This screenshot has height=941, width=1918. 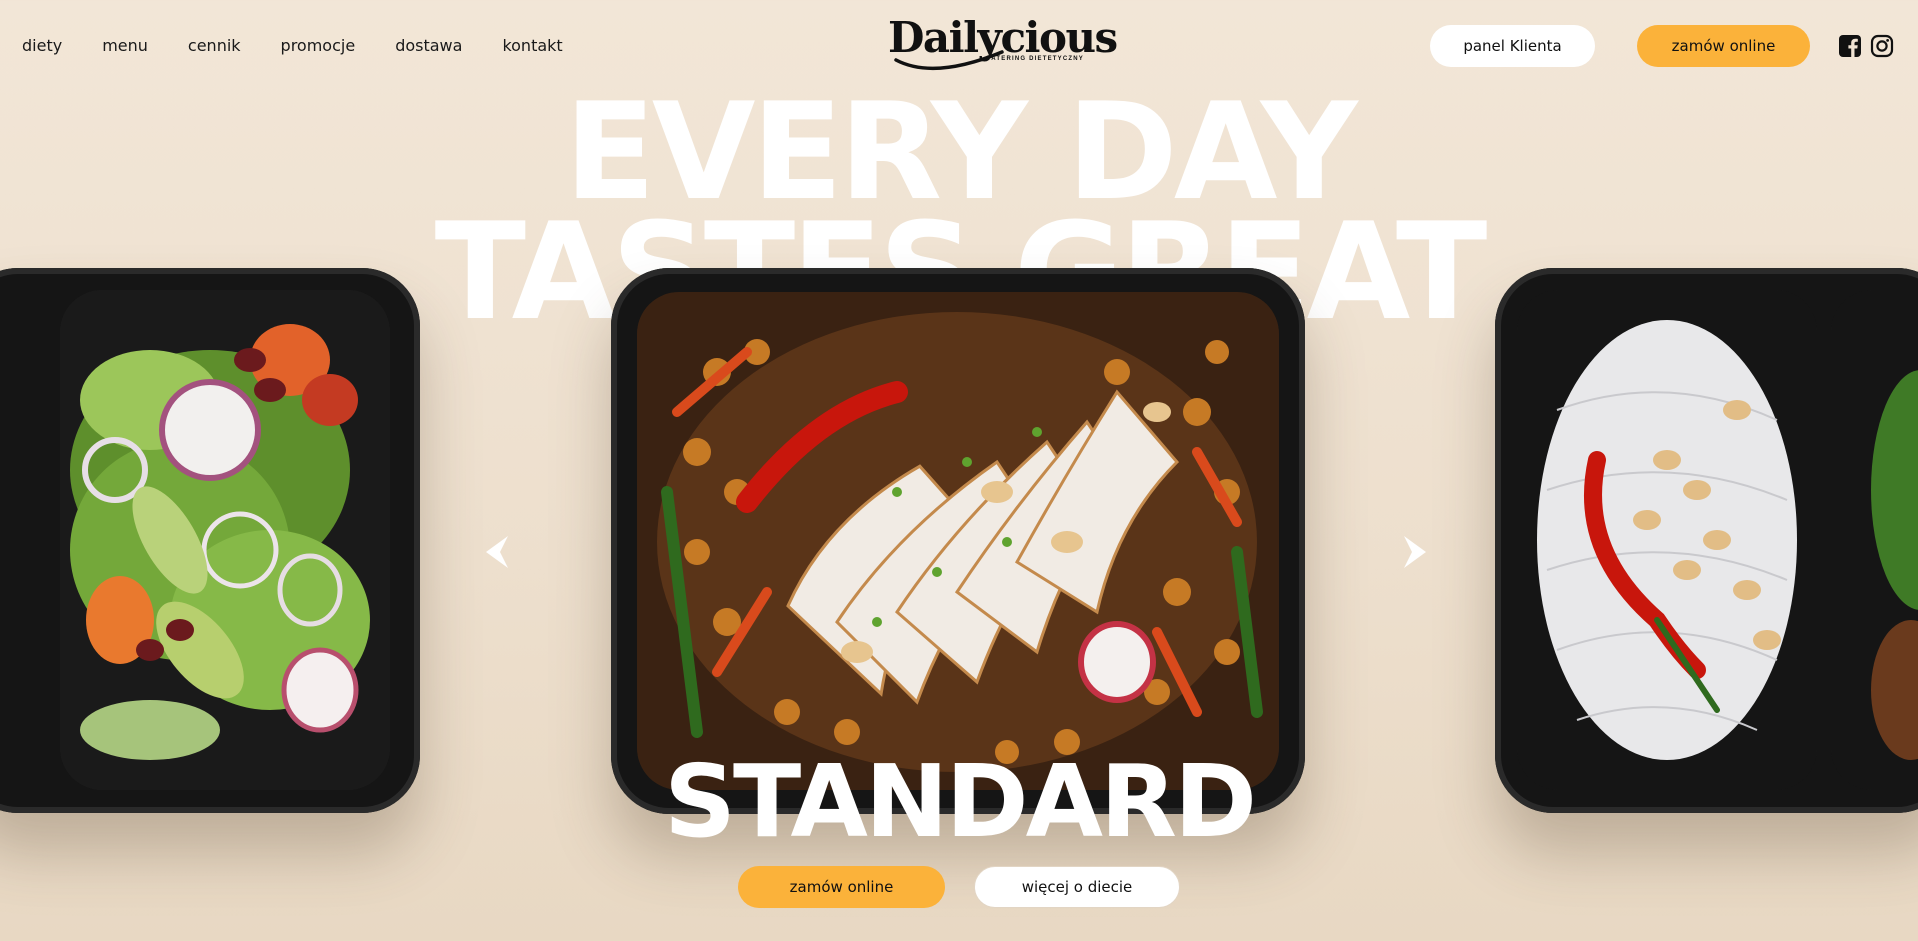 I want to click on carousel-next-arrow-icon, so click(x=1415, y=552).